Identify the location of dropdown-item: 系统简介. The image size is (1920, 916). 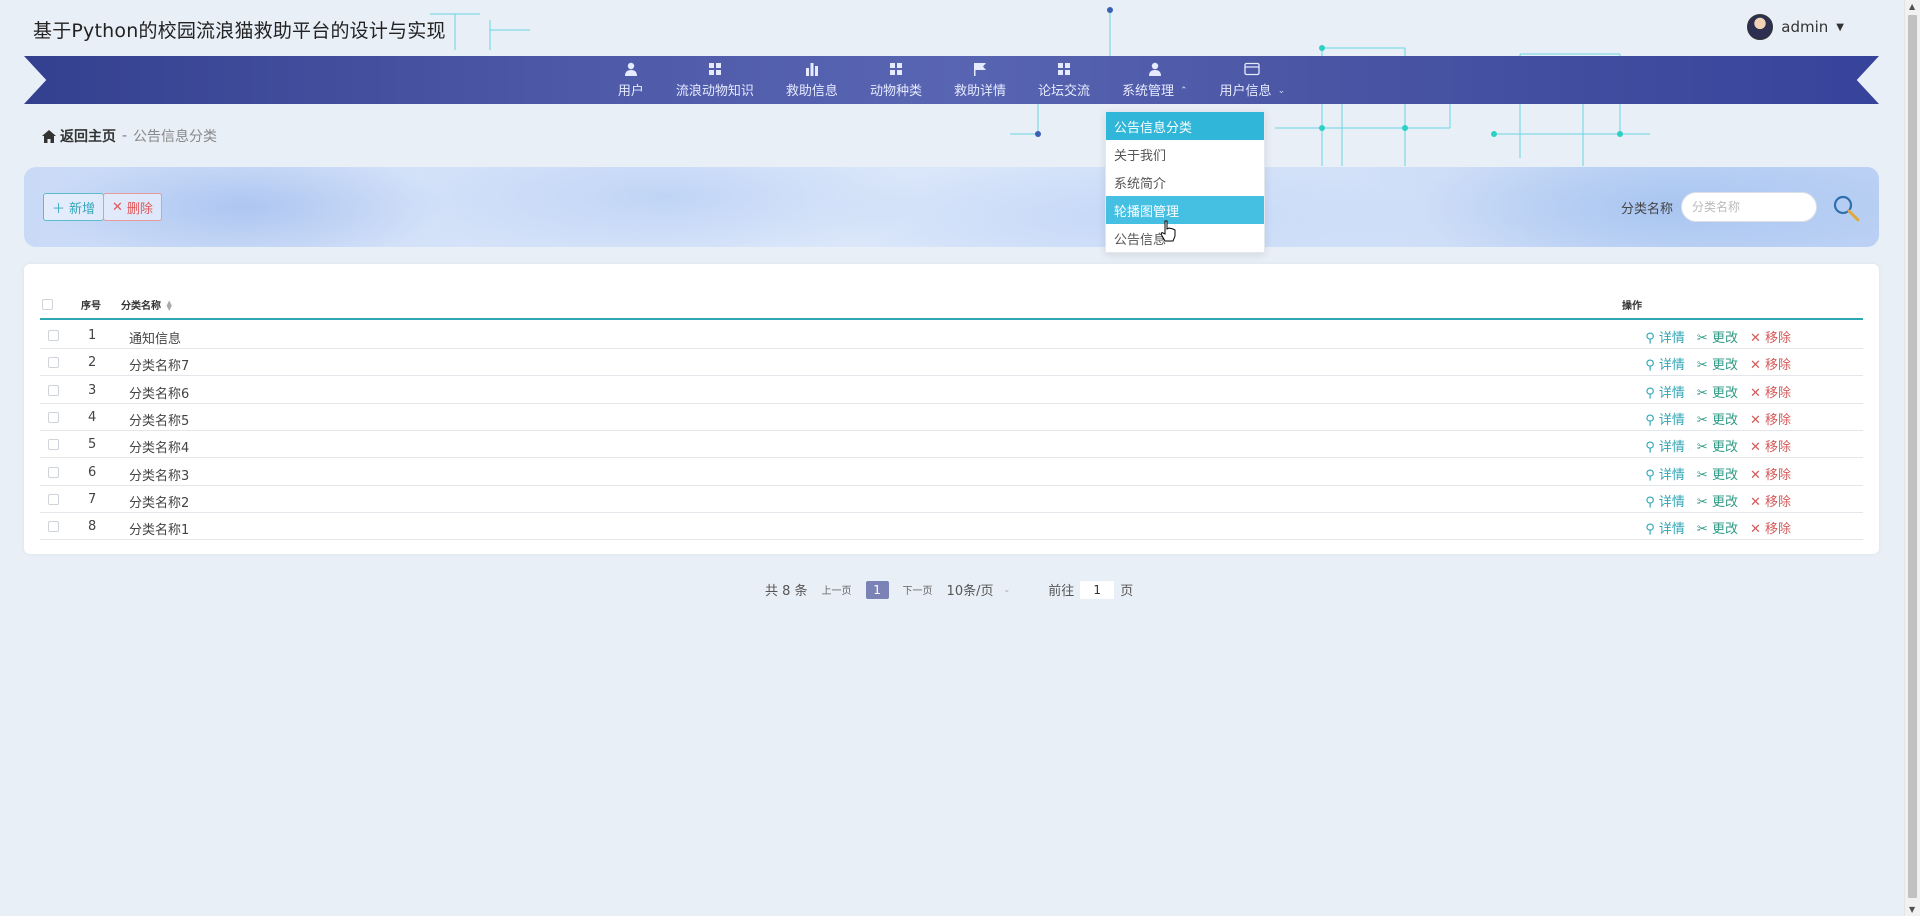
(1185, 182).